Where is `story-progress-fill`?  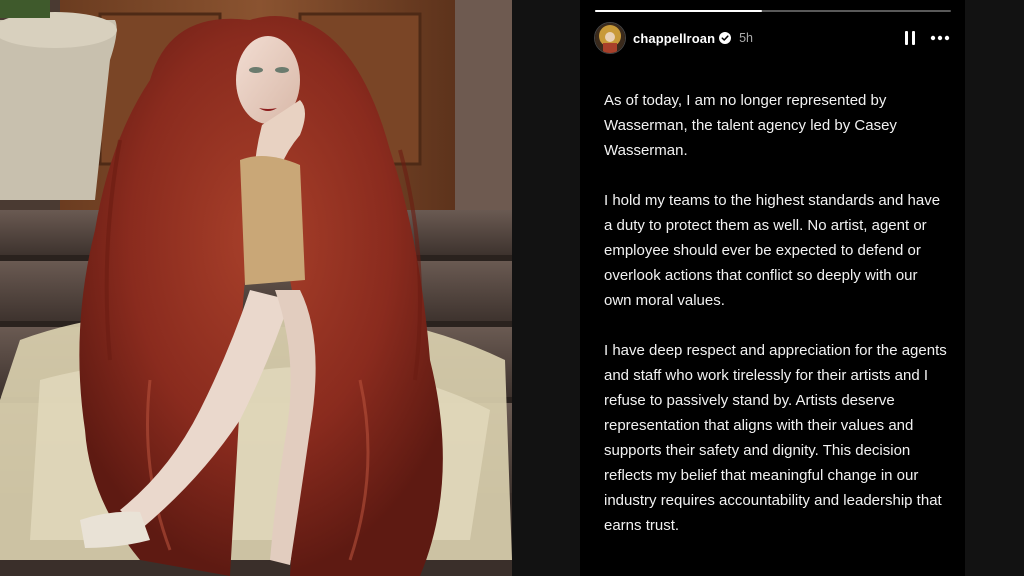
story-progress-fill is located at coordinates (679, 11).